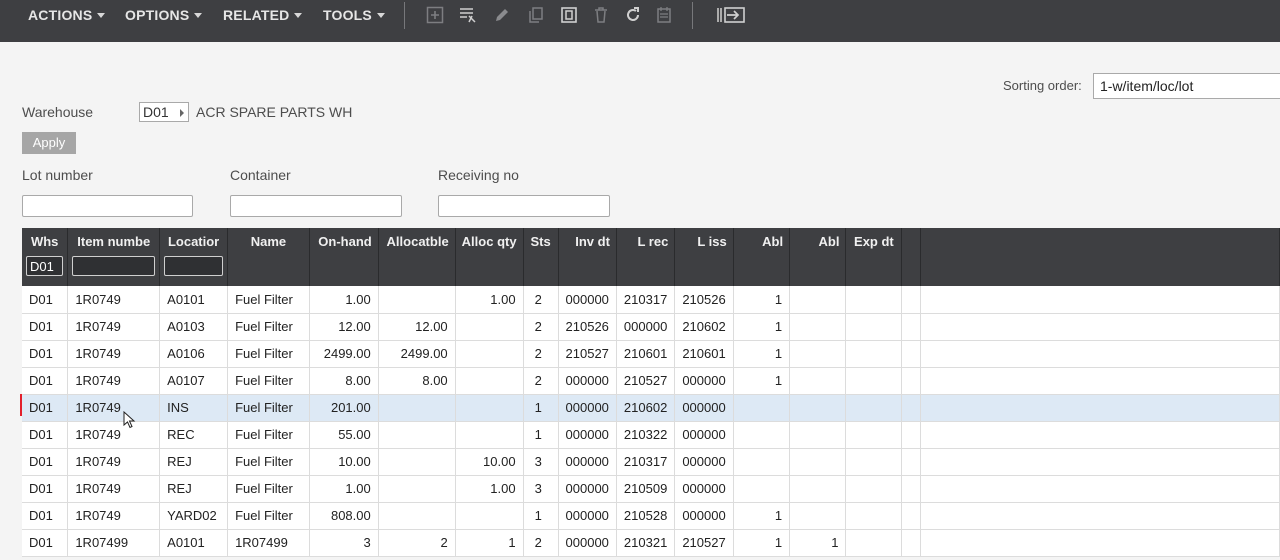 The width and height of the screenshot is (1280, 560). I want to click on table-cell: A0103, so click(194, 327).